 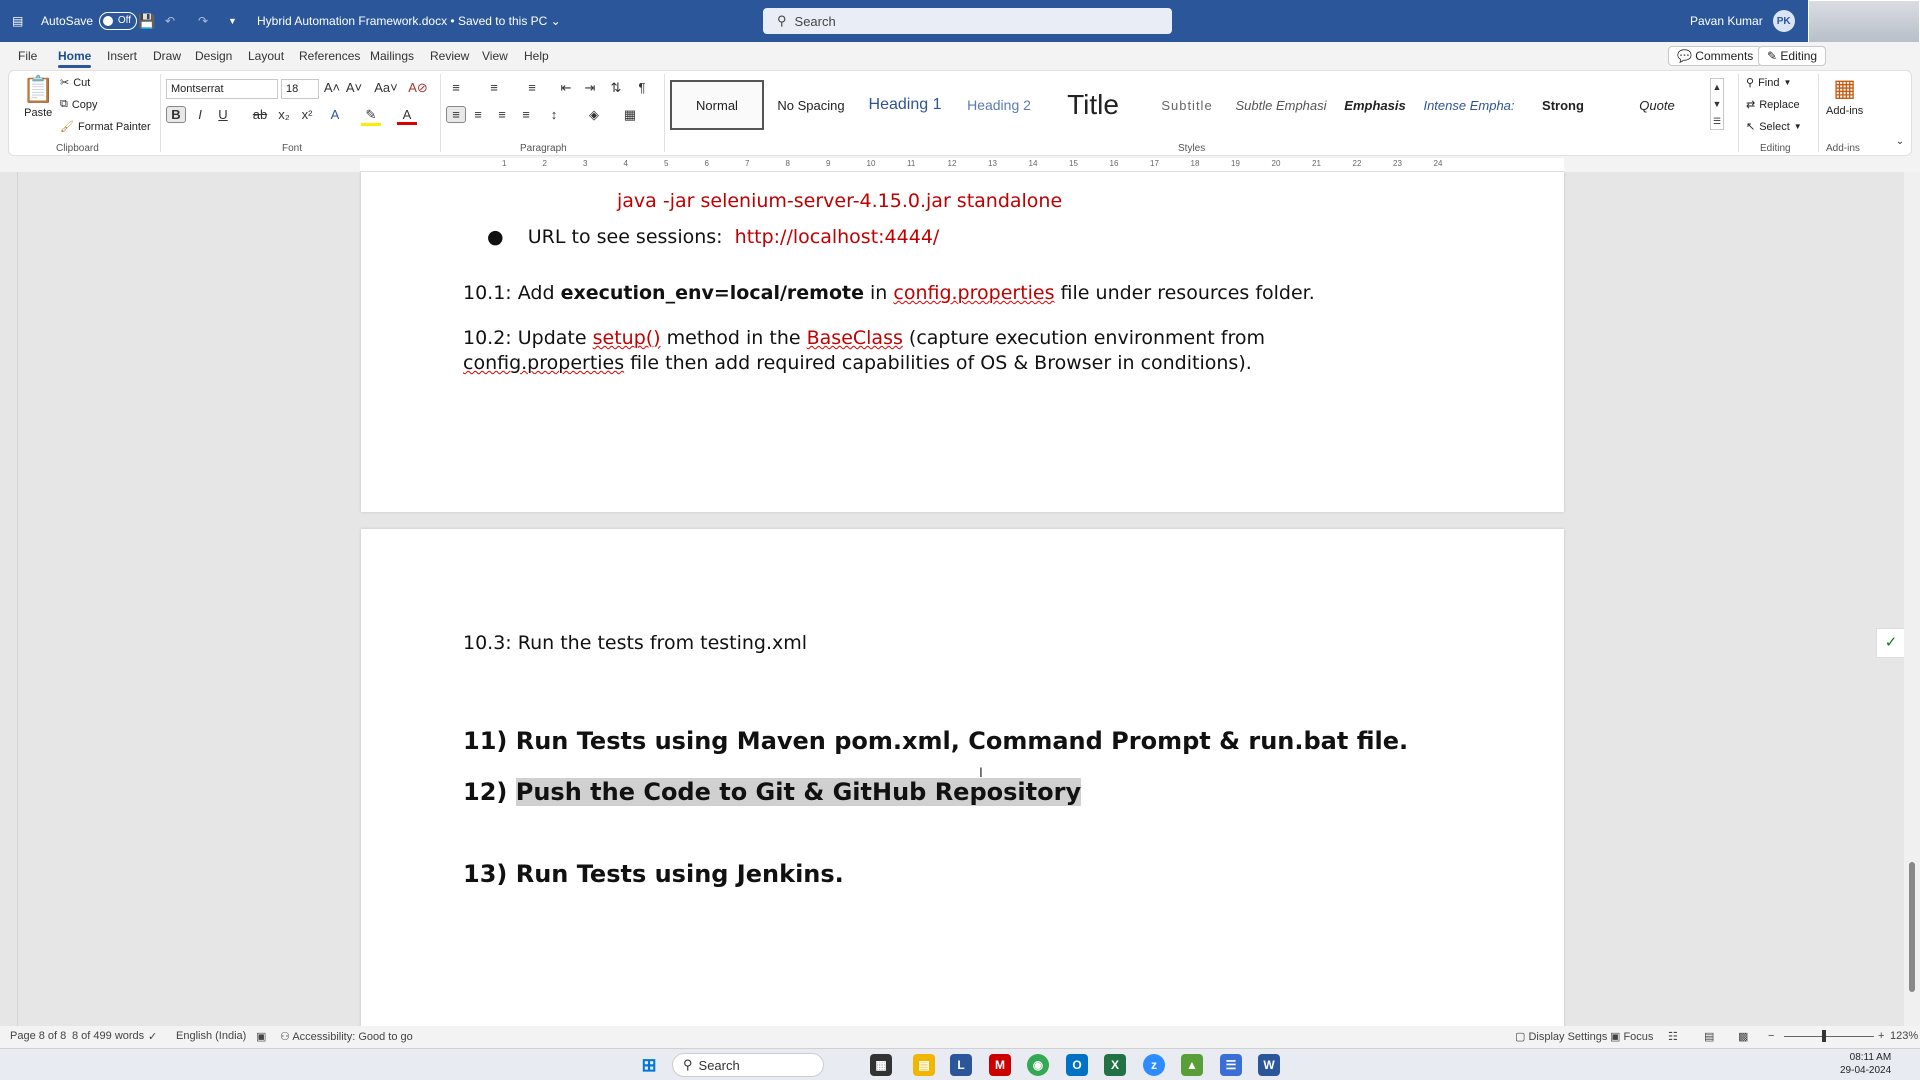 I want to click on find-button: ⚲ Find ▼, so click(x=1768, y=83).